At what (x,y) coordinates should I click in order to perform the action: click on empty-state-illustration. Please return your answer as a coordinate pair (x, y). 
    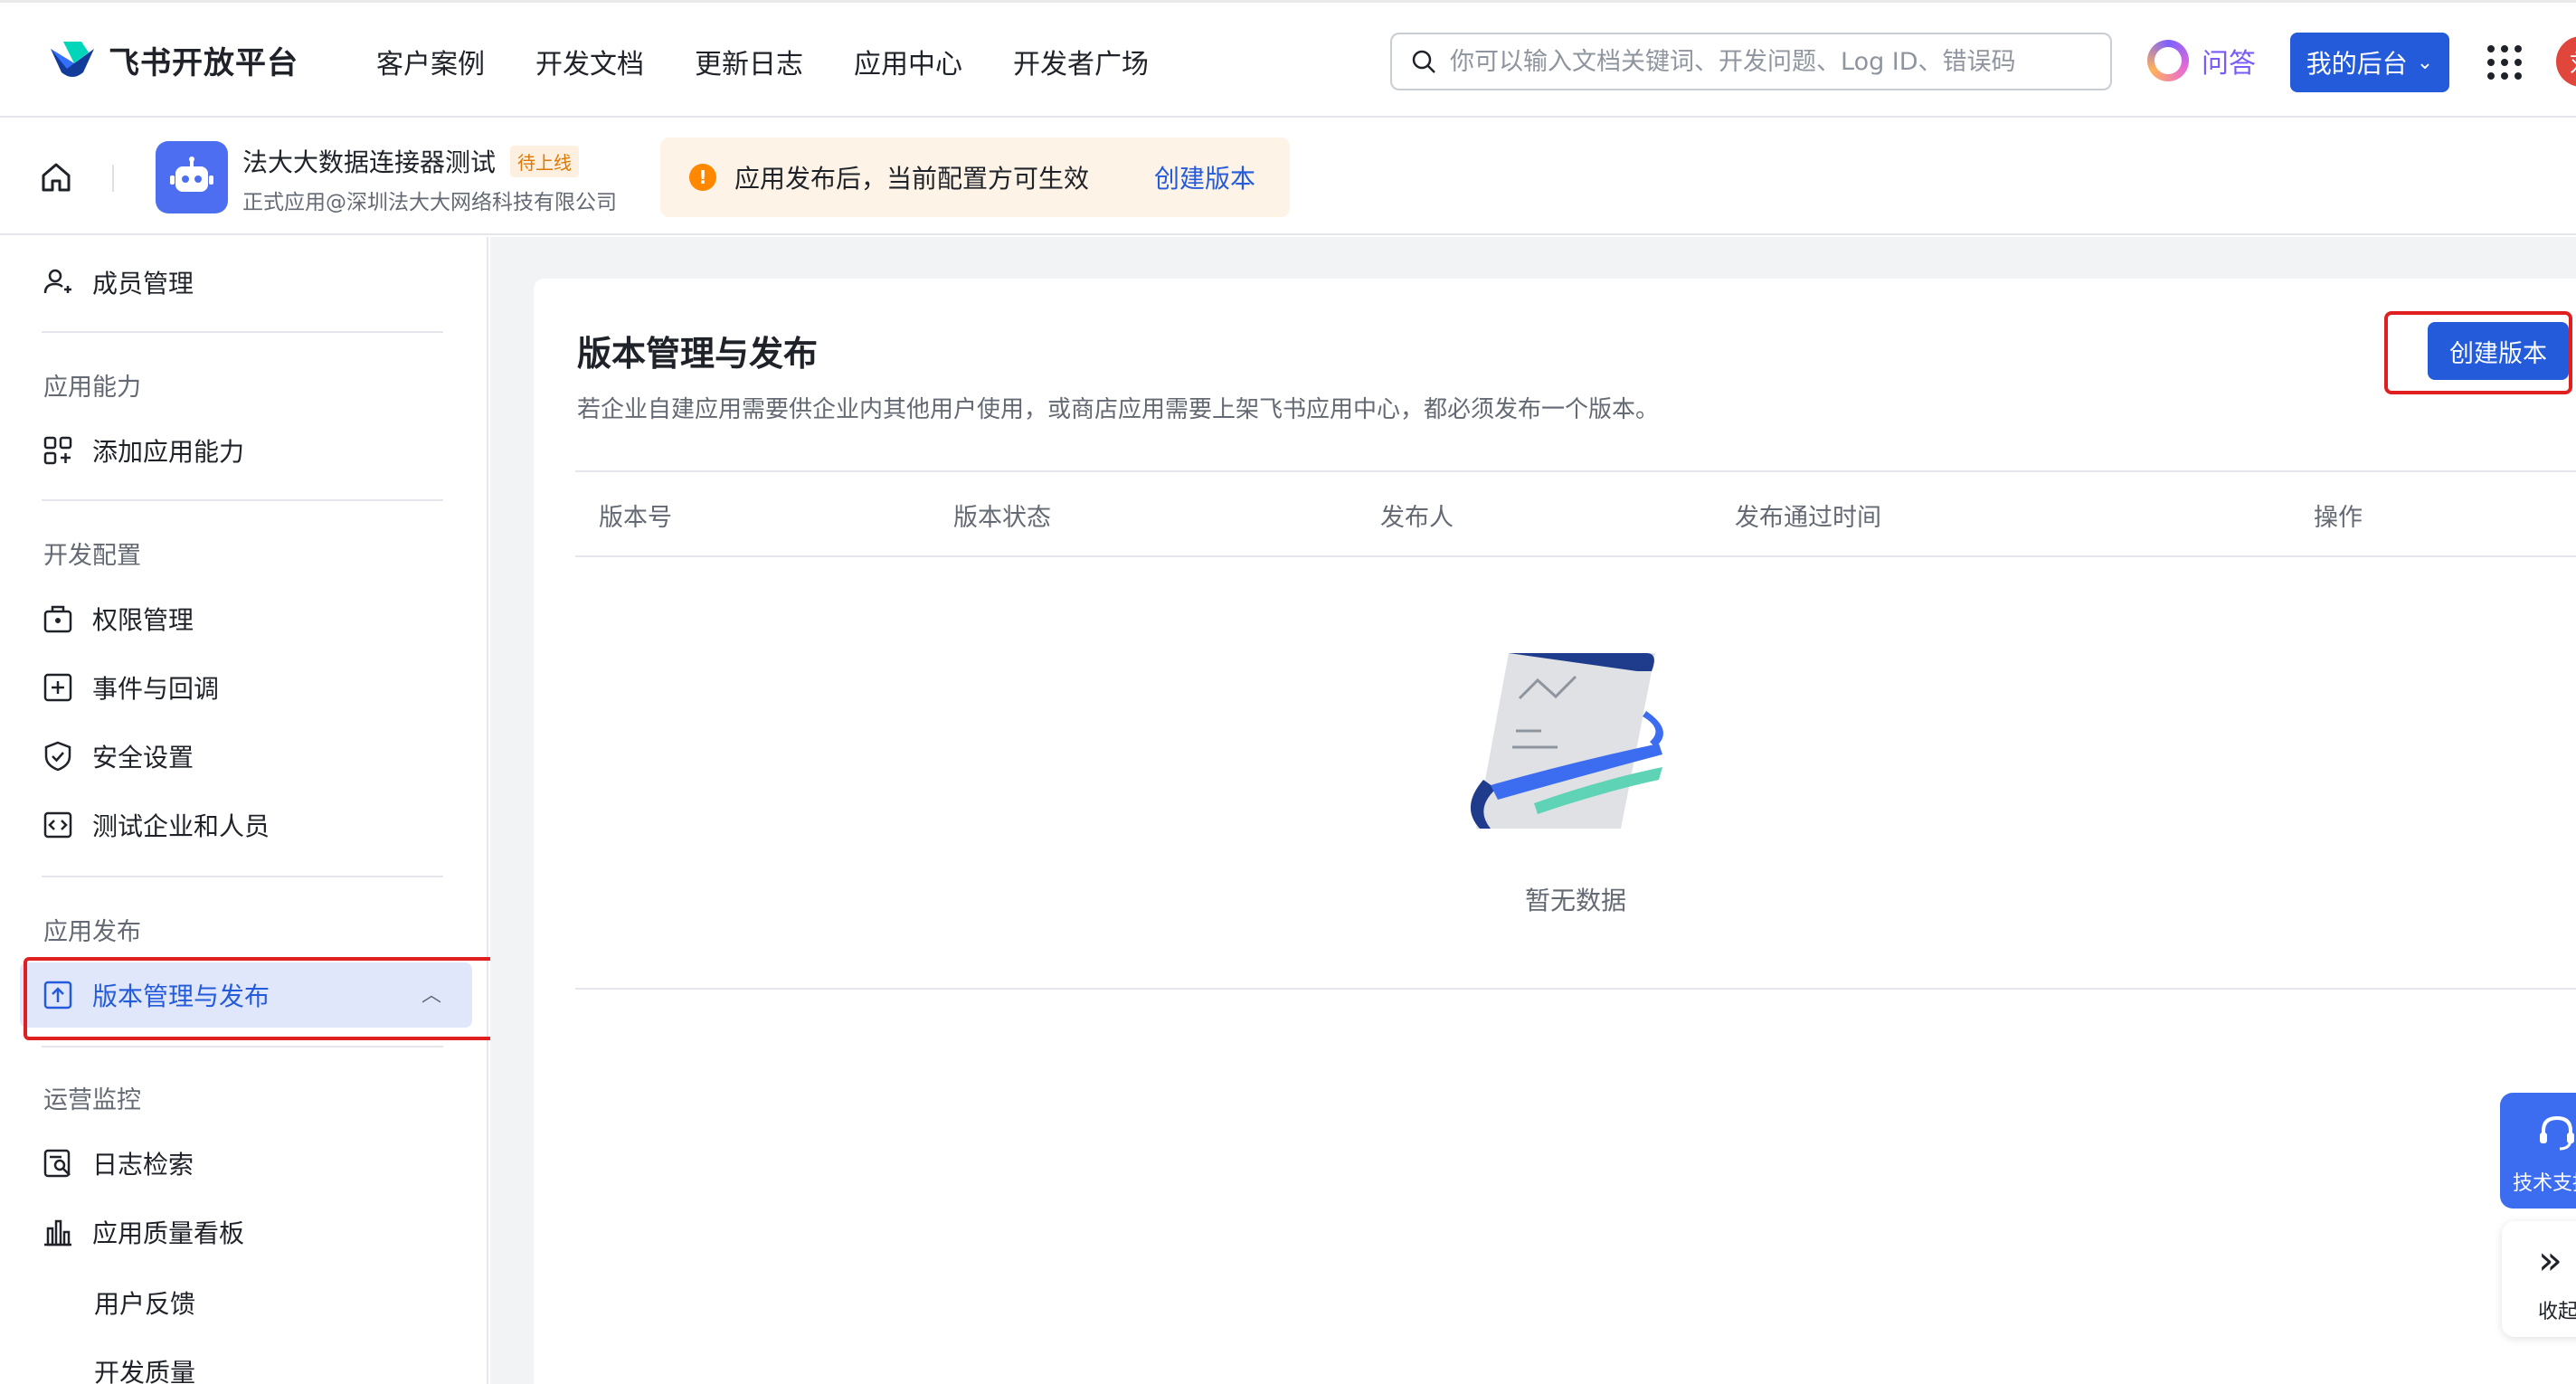
    Looking at the image, I should click on (1567, 741).